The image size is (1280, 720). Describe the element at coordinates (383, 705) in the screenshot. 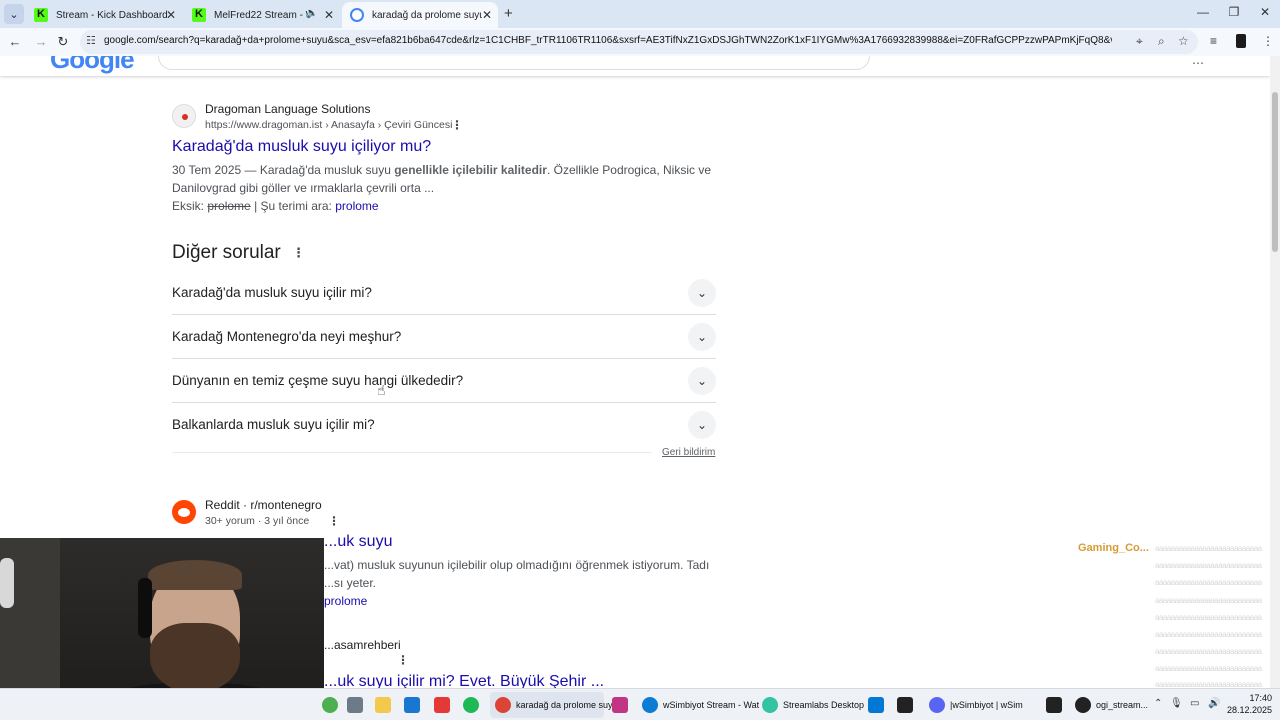

I see `file-explorer-icon` at that location.